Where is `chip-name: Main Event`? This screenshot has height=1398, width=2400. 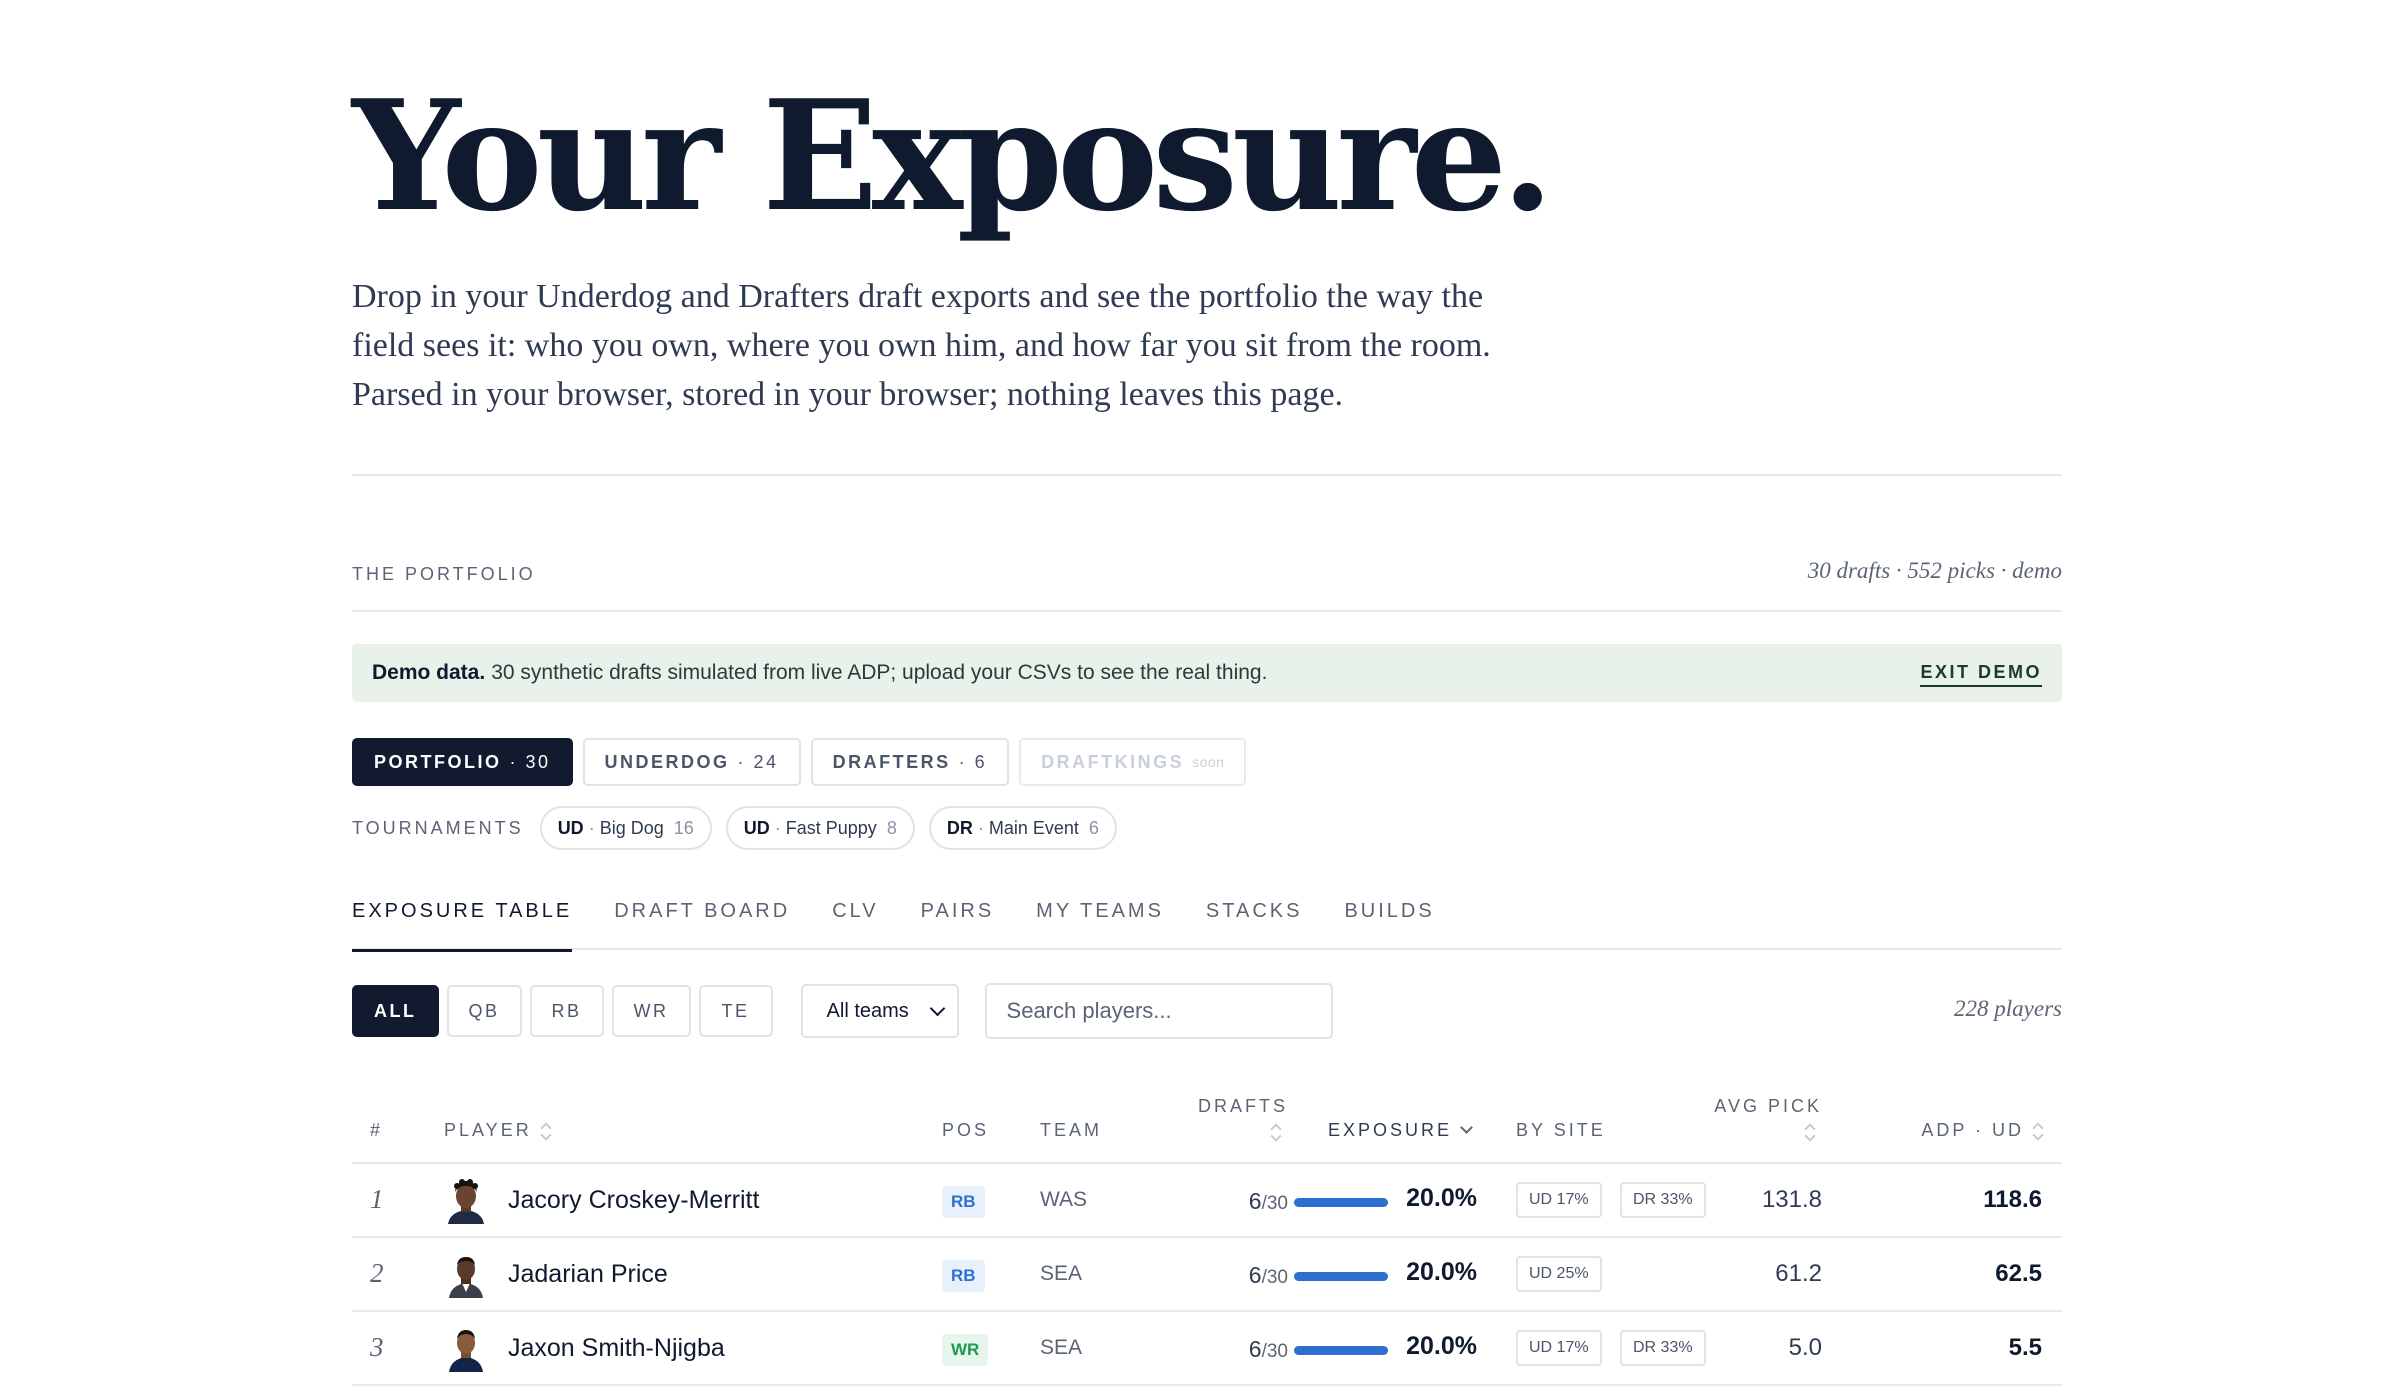
chip-name: Main Event is located at coordinates (1033, 827).